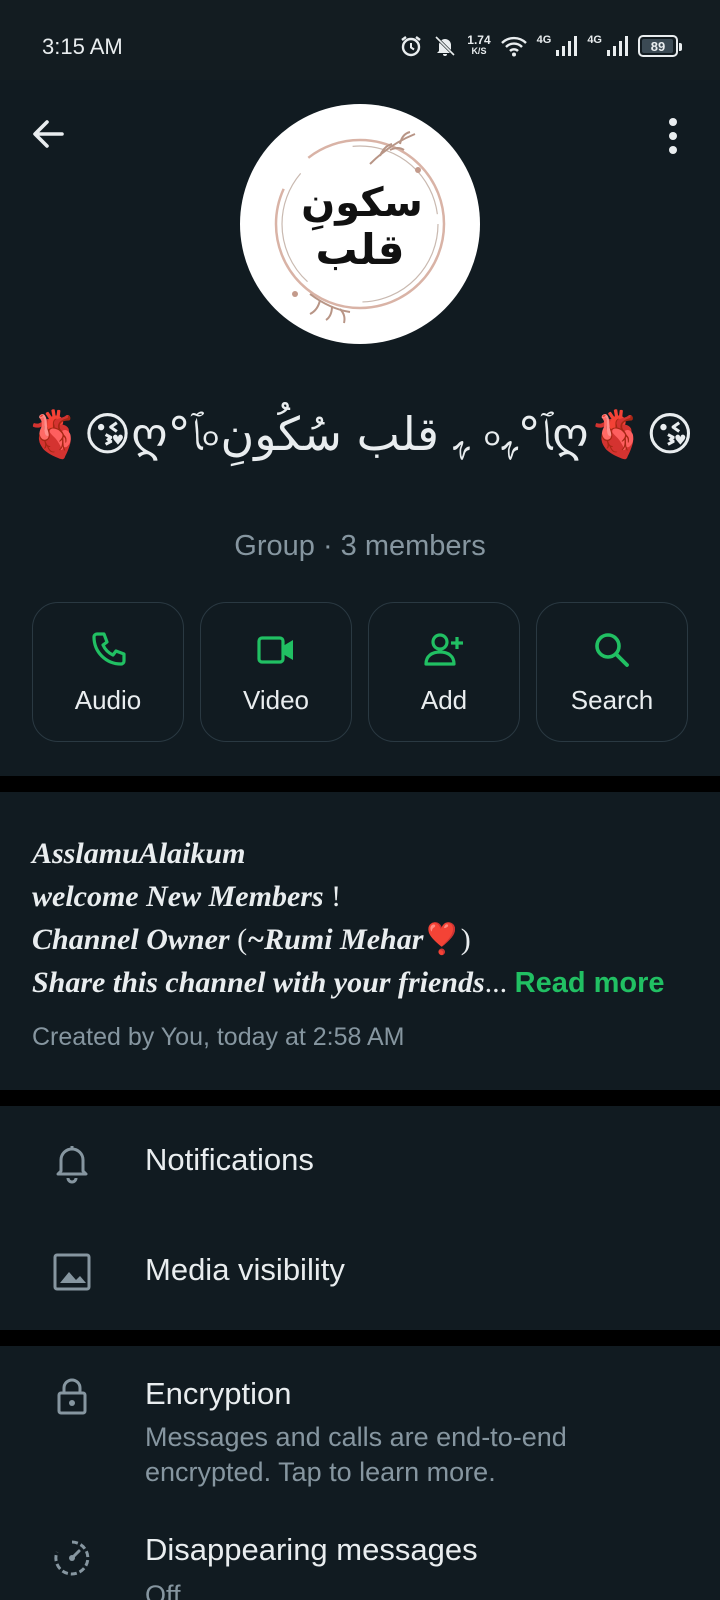 The width and height of the screenshot is (720, 1600). What do you see at coordinates (163, 1590) in the screenshot?
I see `disappearing-messages-status: Off` at bounding box center [163, 1590].